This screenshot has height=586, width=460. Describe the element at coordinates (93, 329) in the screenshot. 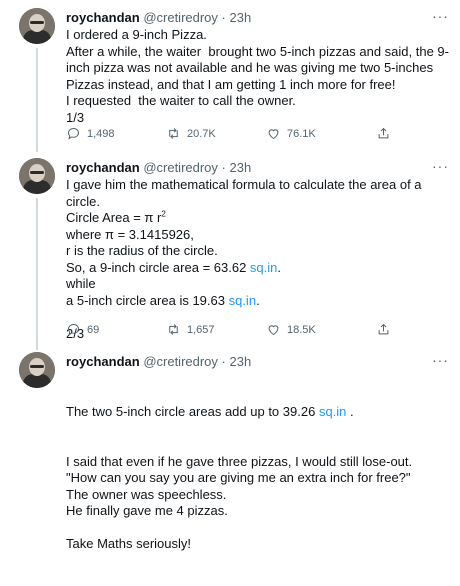

I see `reply-count: 69` at that location.